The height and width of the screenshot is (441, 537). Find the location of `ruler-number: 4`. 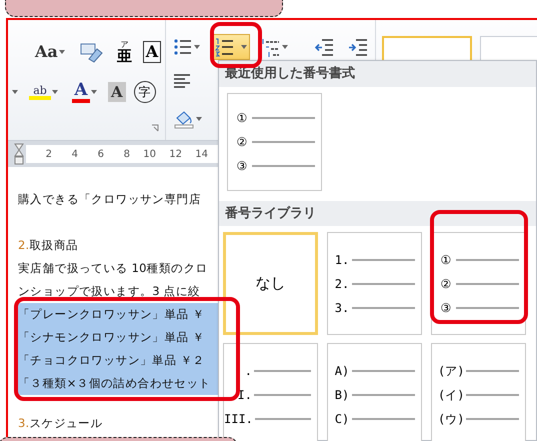

ruler-number: 4 is located at coordinates (74, 155).